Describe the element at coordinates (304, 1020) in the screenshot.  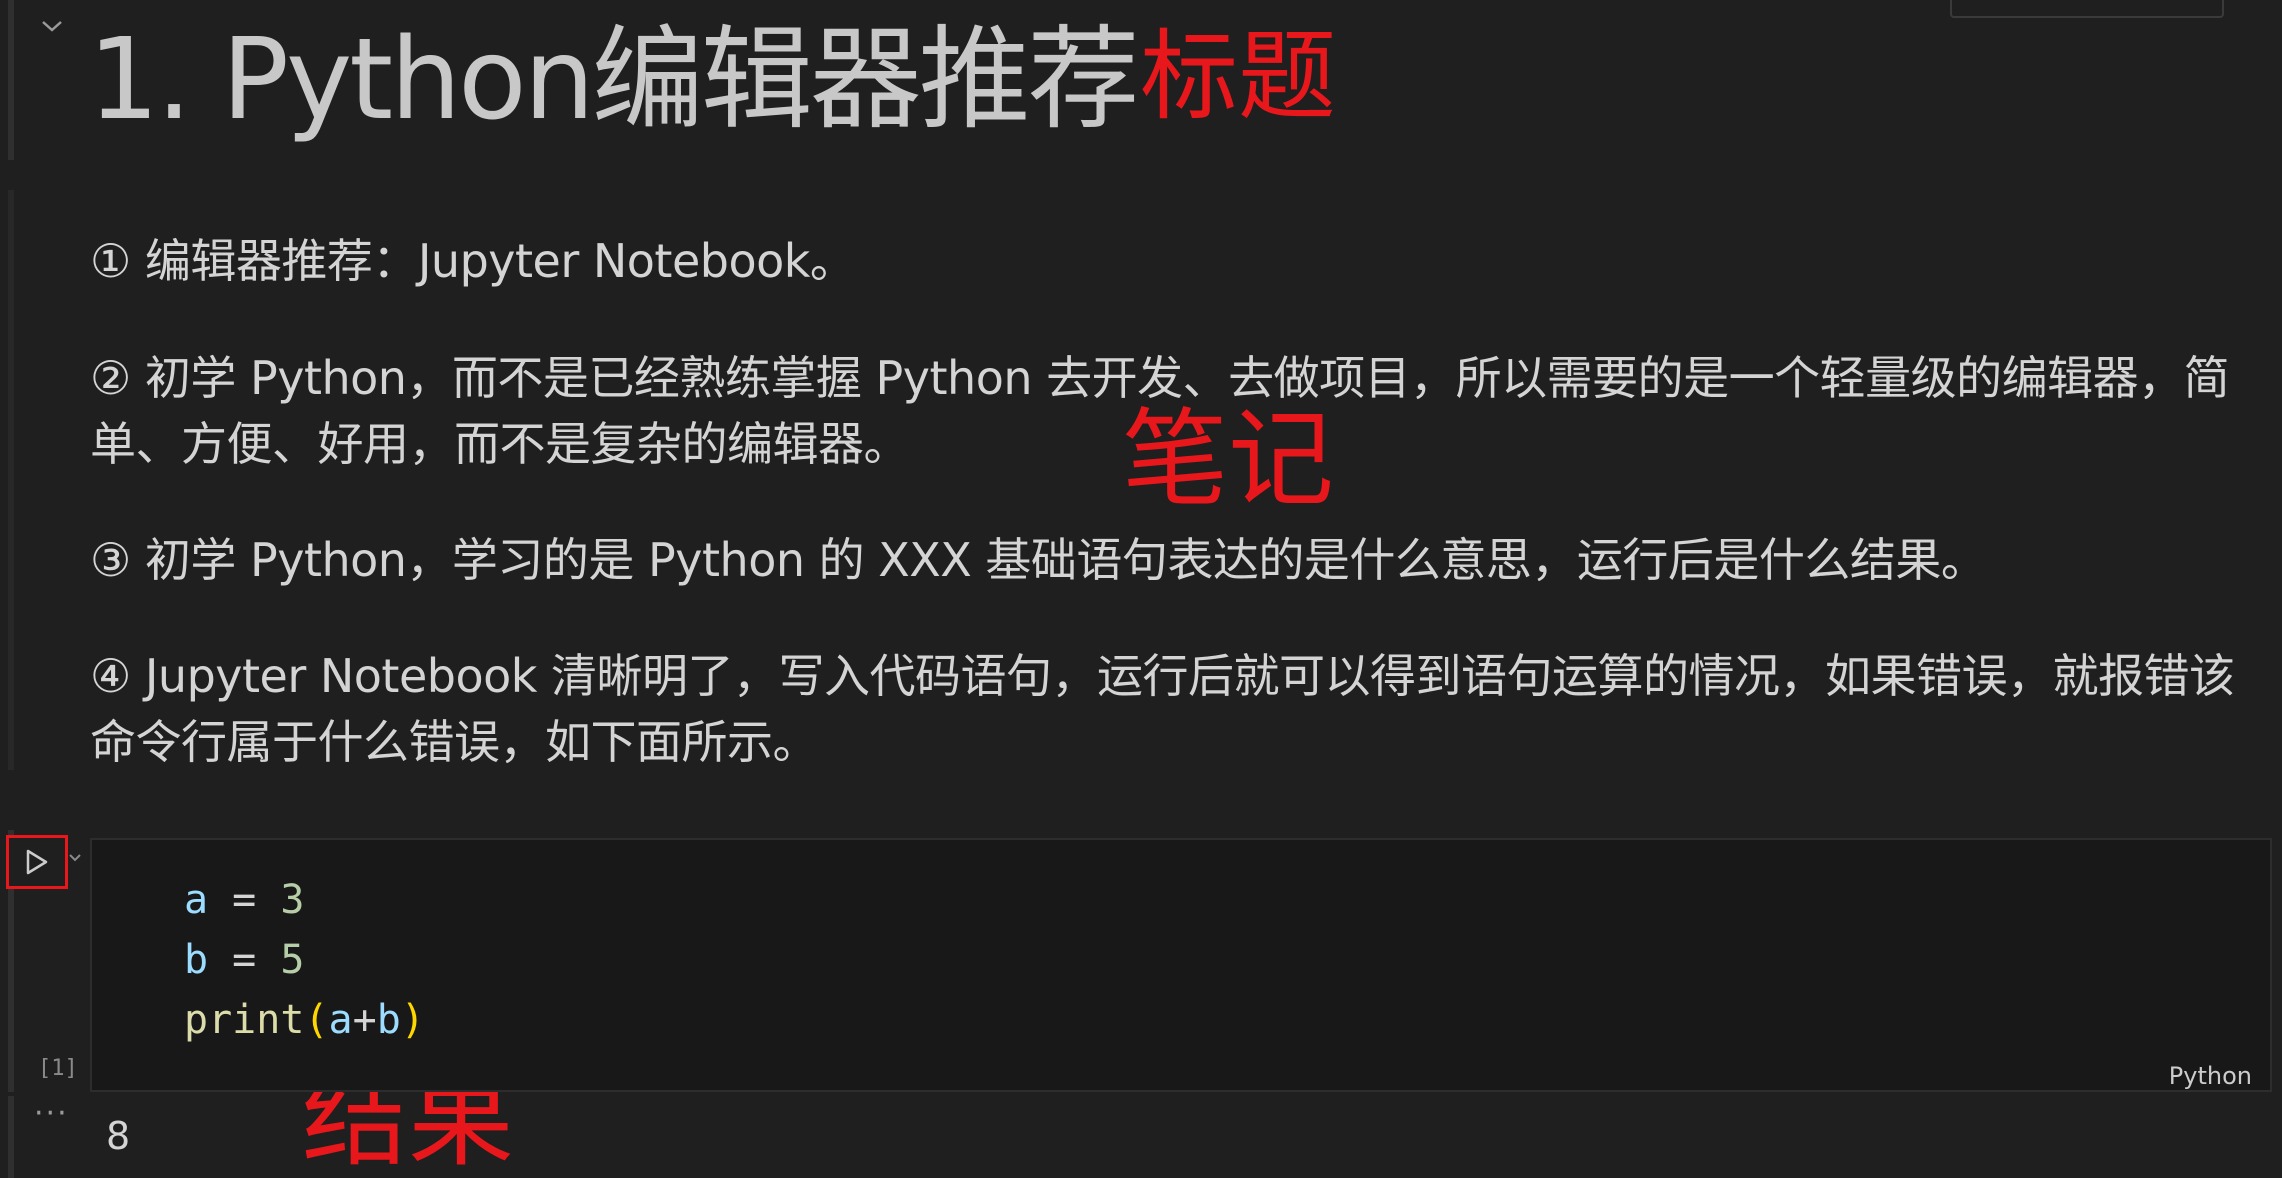
I see `code-line: print(a+b)` at that location.